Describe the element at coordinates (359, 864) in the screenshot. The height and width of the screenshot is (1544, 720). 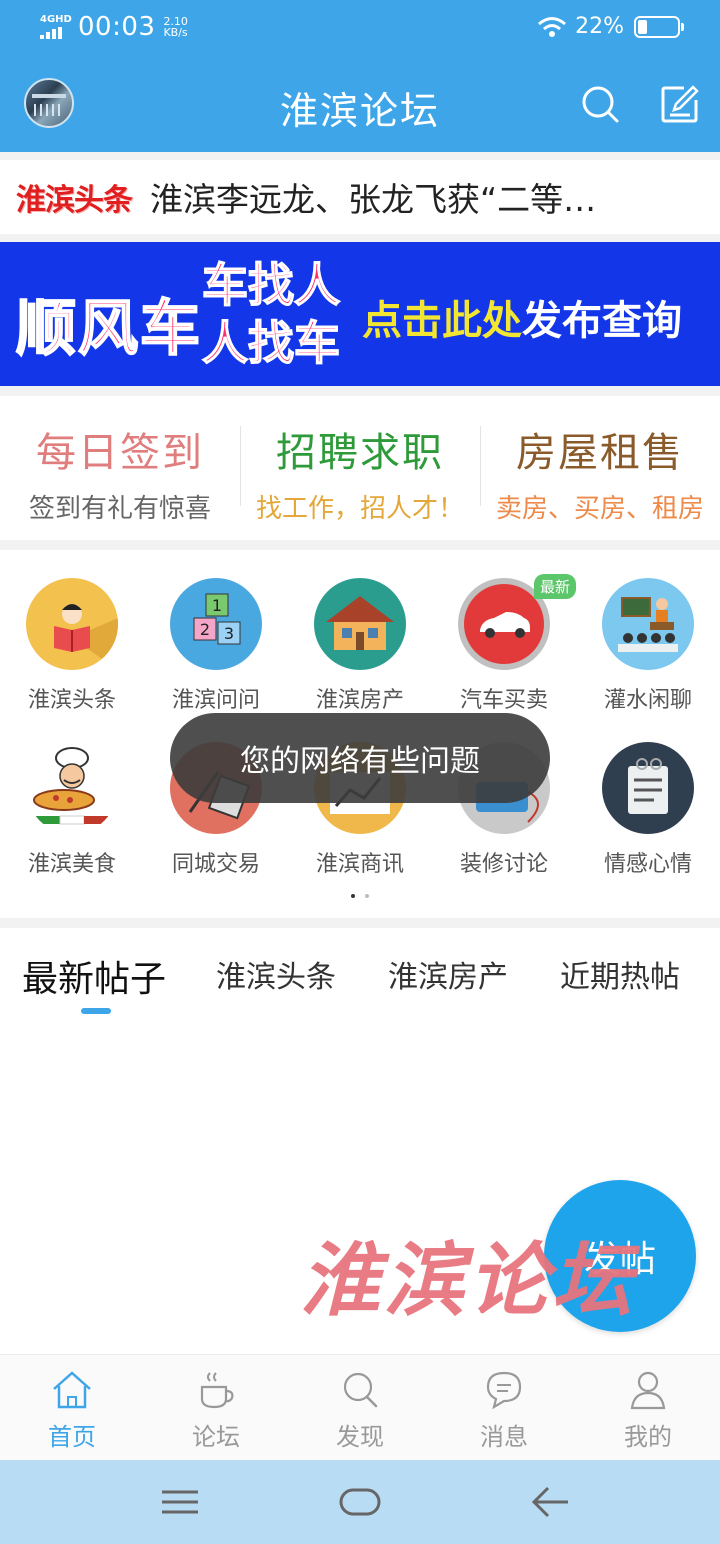
I see `category-label: 淮滨商讯` at that location.